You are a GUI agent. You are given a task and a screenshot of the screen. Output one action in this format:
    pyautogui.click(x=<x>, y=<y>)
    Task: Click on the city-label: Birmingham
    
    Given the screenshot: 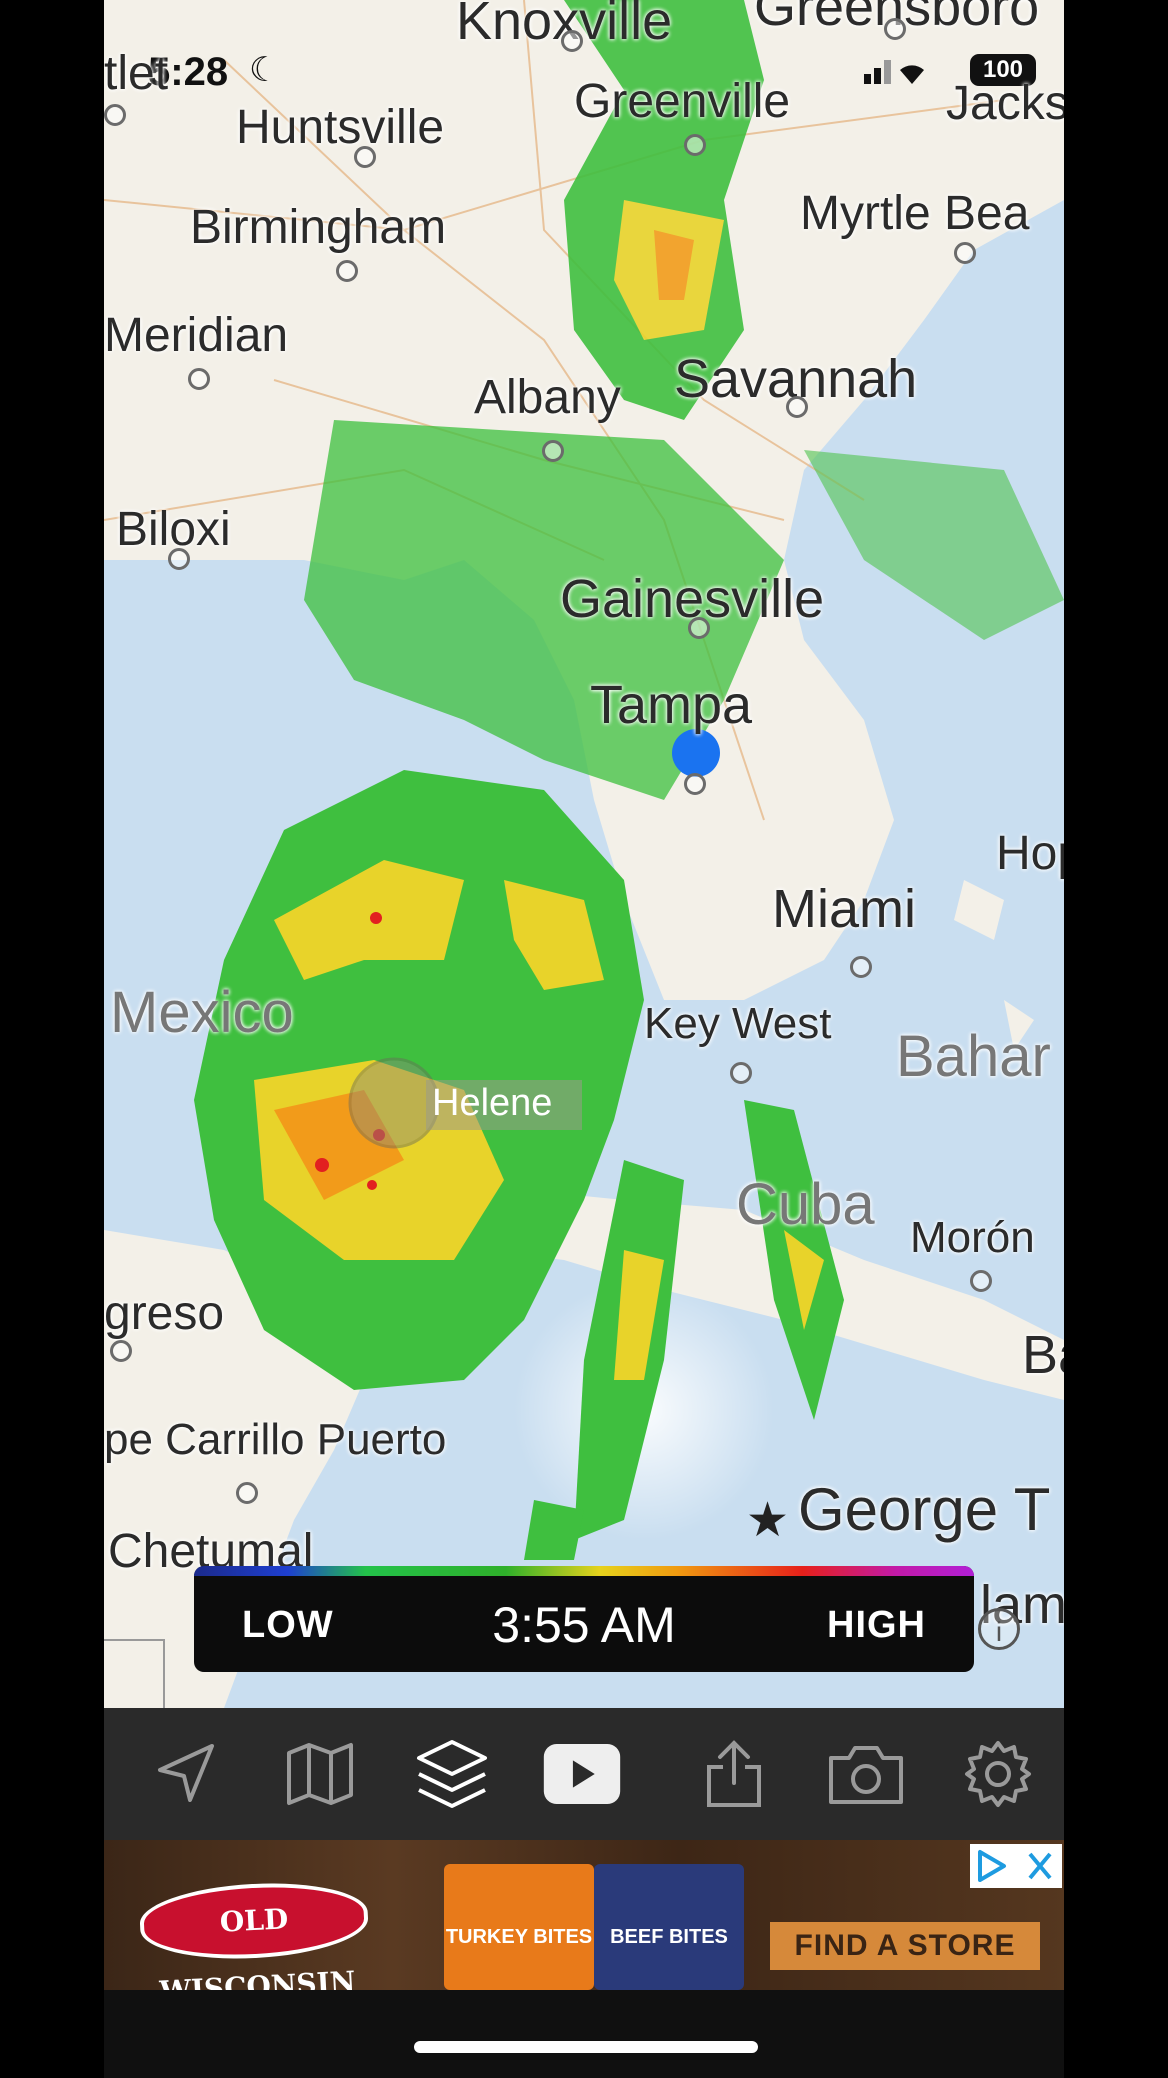 What is the action you would take?
    pyautogui.click(x=318, y=227)
    